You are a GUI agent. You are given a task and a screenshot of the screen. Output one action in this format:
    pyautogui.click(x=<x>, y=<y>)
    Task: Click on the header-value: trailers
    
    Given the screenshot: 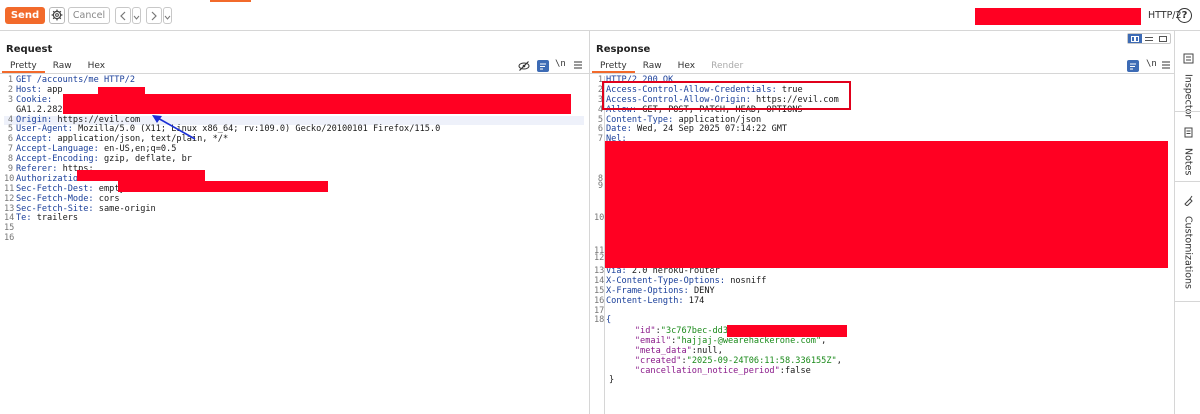 What is the action you would take?
    pyautogui.click(x=57, y=218)
    